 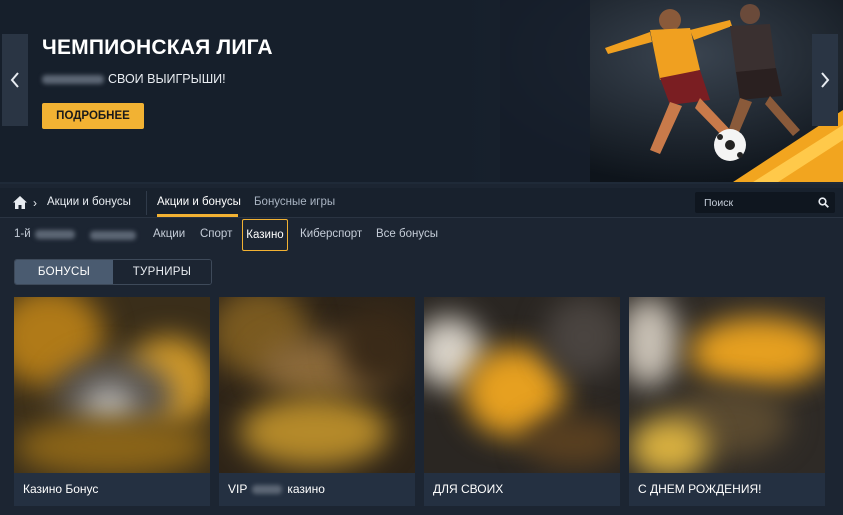 I want to click on bonus-card-title-text: С ДНЕМ РОЖДЕНИЯ!, so click(x=700, y=489).